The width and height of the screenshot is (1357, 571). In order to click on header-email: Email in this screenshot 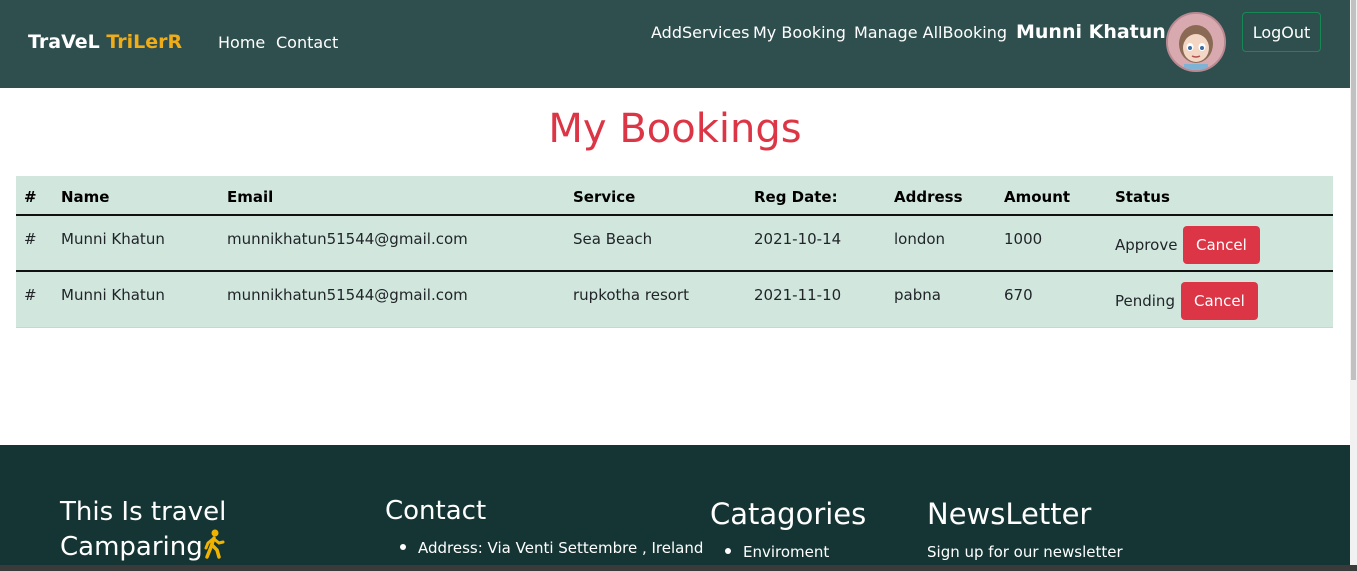, I will do `click(250, 197)`.